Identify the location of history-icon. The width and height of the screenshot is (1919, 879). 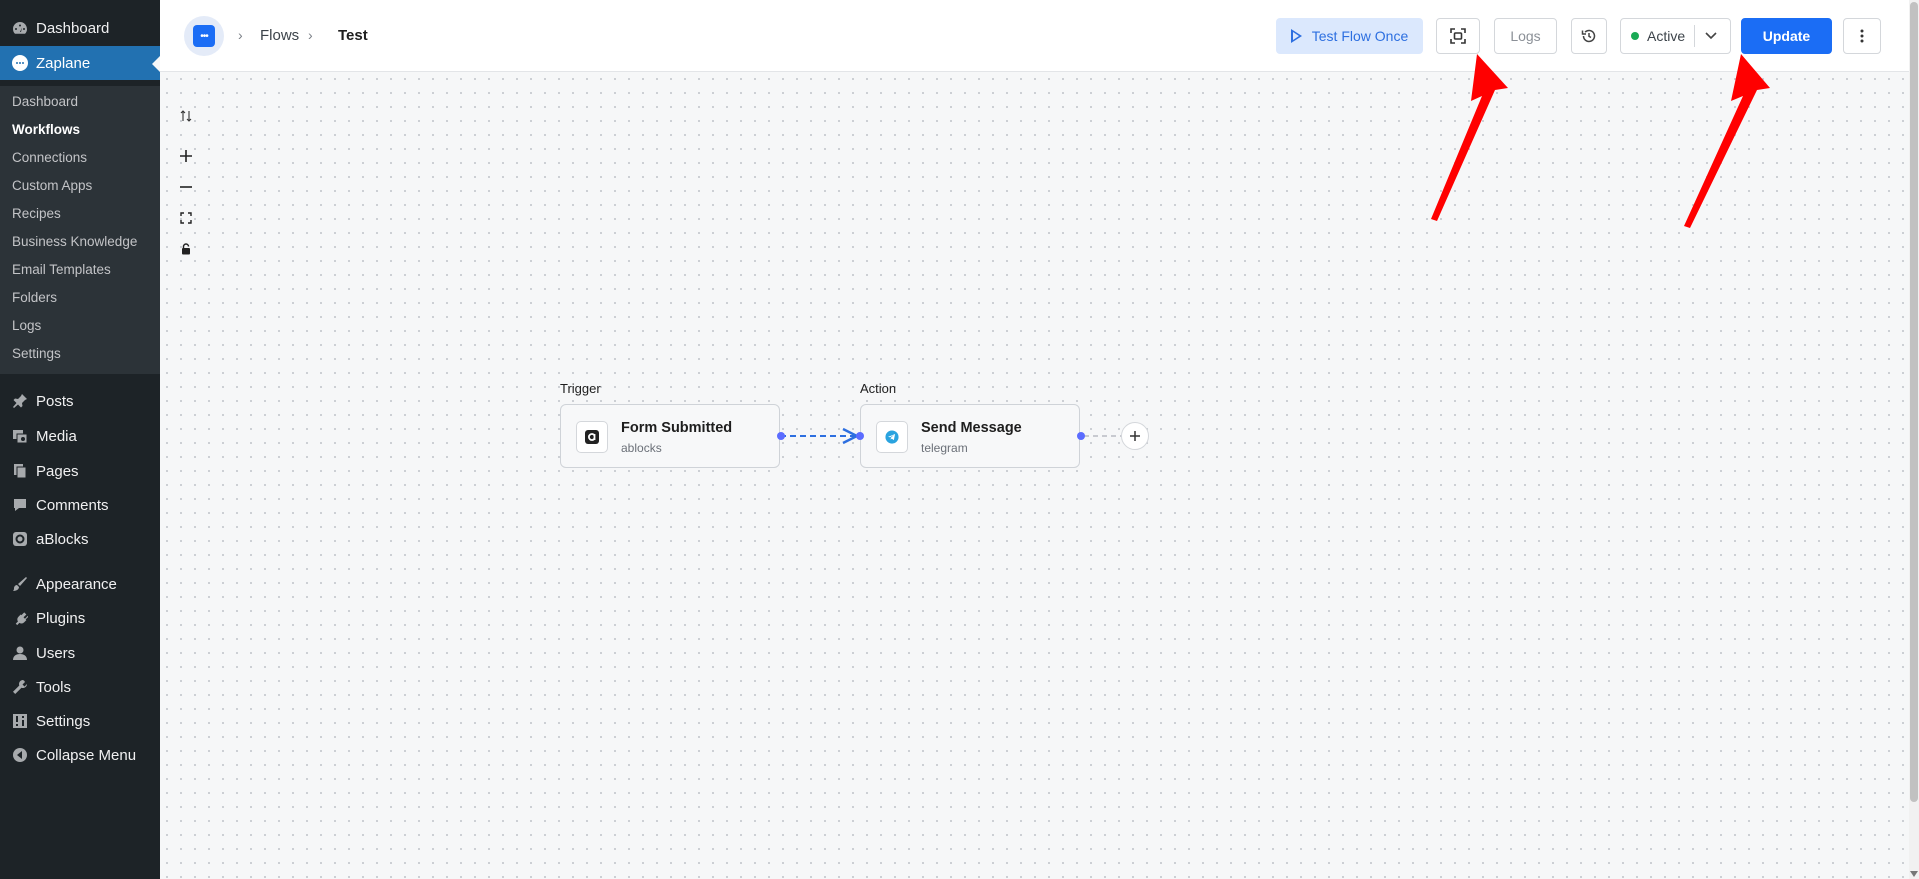
(1588, 36).